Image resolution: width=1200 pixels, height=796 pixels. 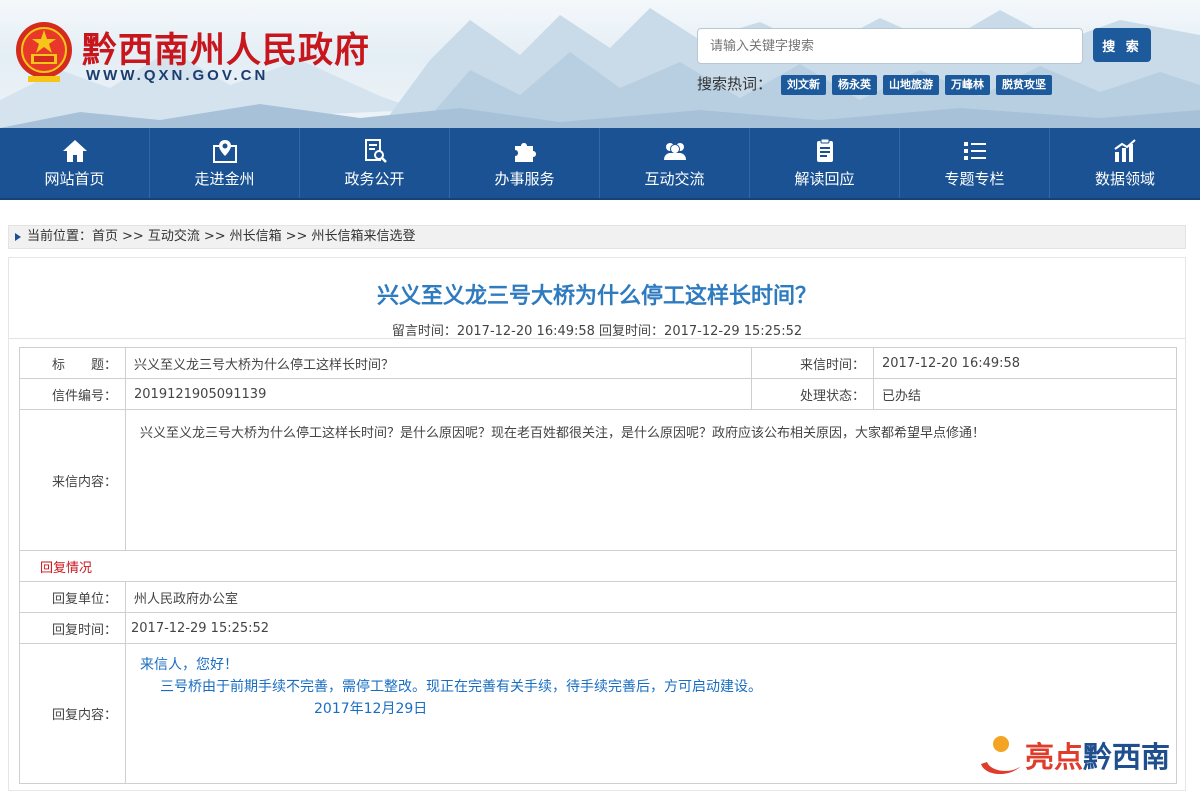 What do you see at coordinates (674, 151) in the screenshot?
I see `people-icon` at bounding box center [674, 151].